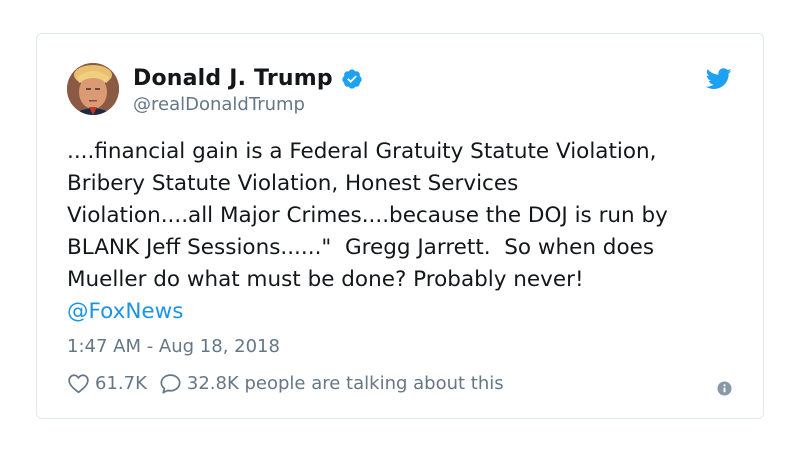 Image resolution: width=800 pixels, height=467 pixels. Describe the element at coordinates (170, 384) in the screenshot. I see `speech-bubble-icon` at that location.